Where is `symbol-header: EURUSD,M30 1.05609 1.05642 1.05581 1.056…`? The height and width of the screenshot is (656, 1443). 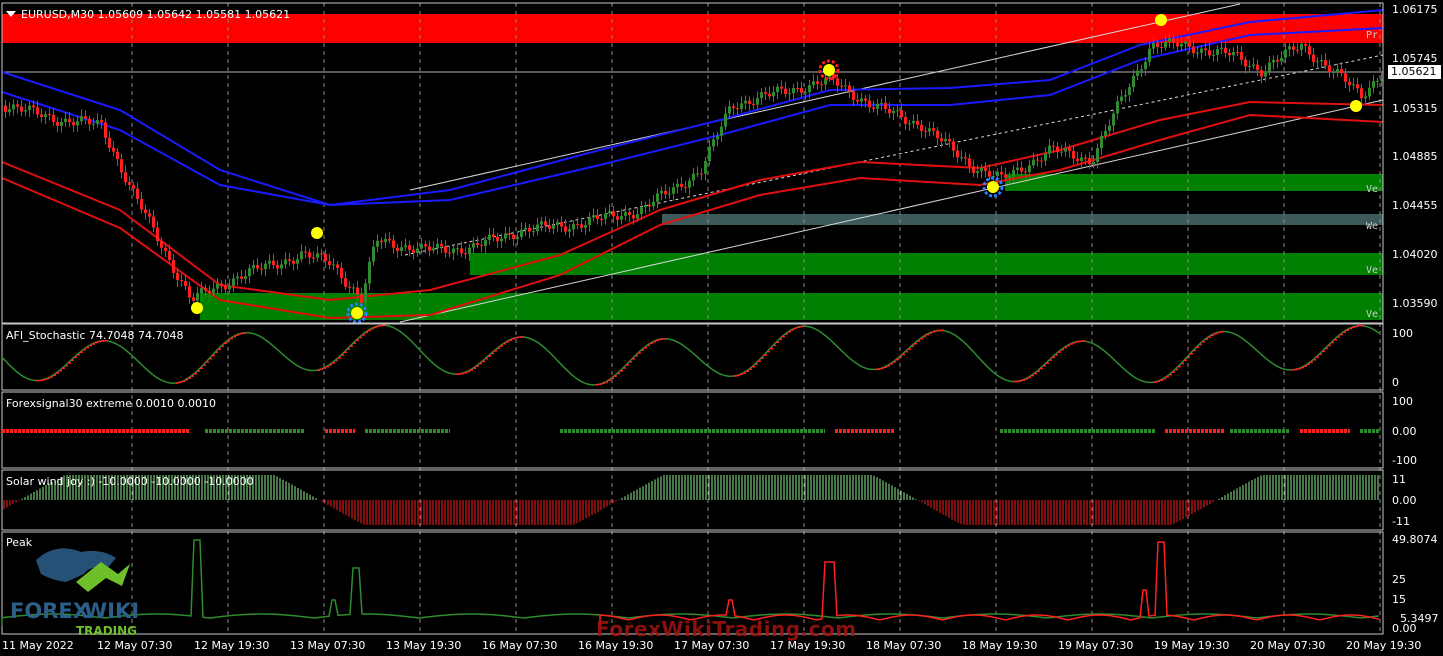 symbol-header: EURUSD,M30 1.05609 1.05642 1.05581 1.056… is located at coordinates (148, 14).